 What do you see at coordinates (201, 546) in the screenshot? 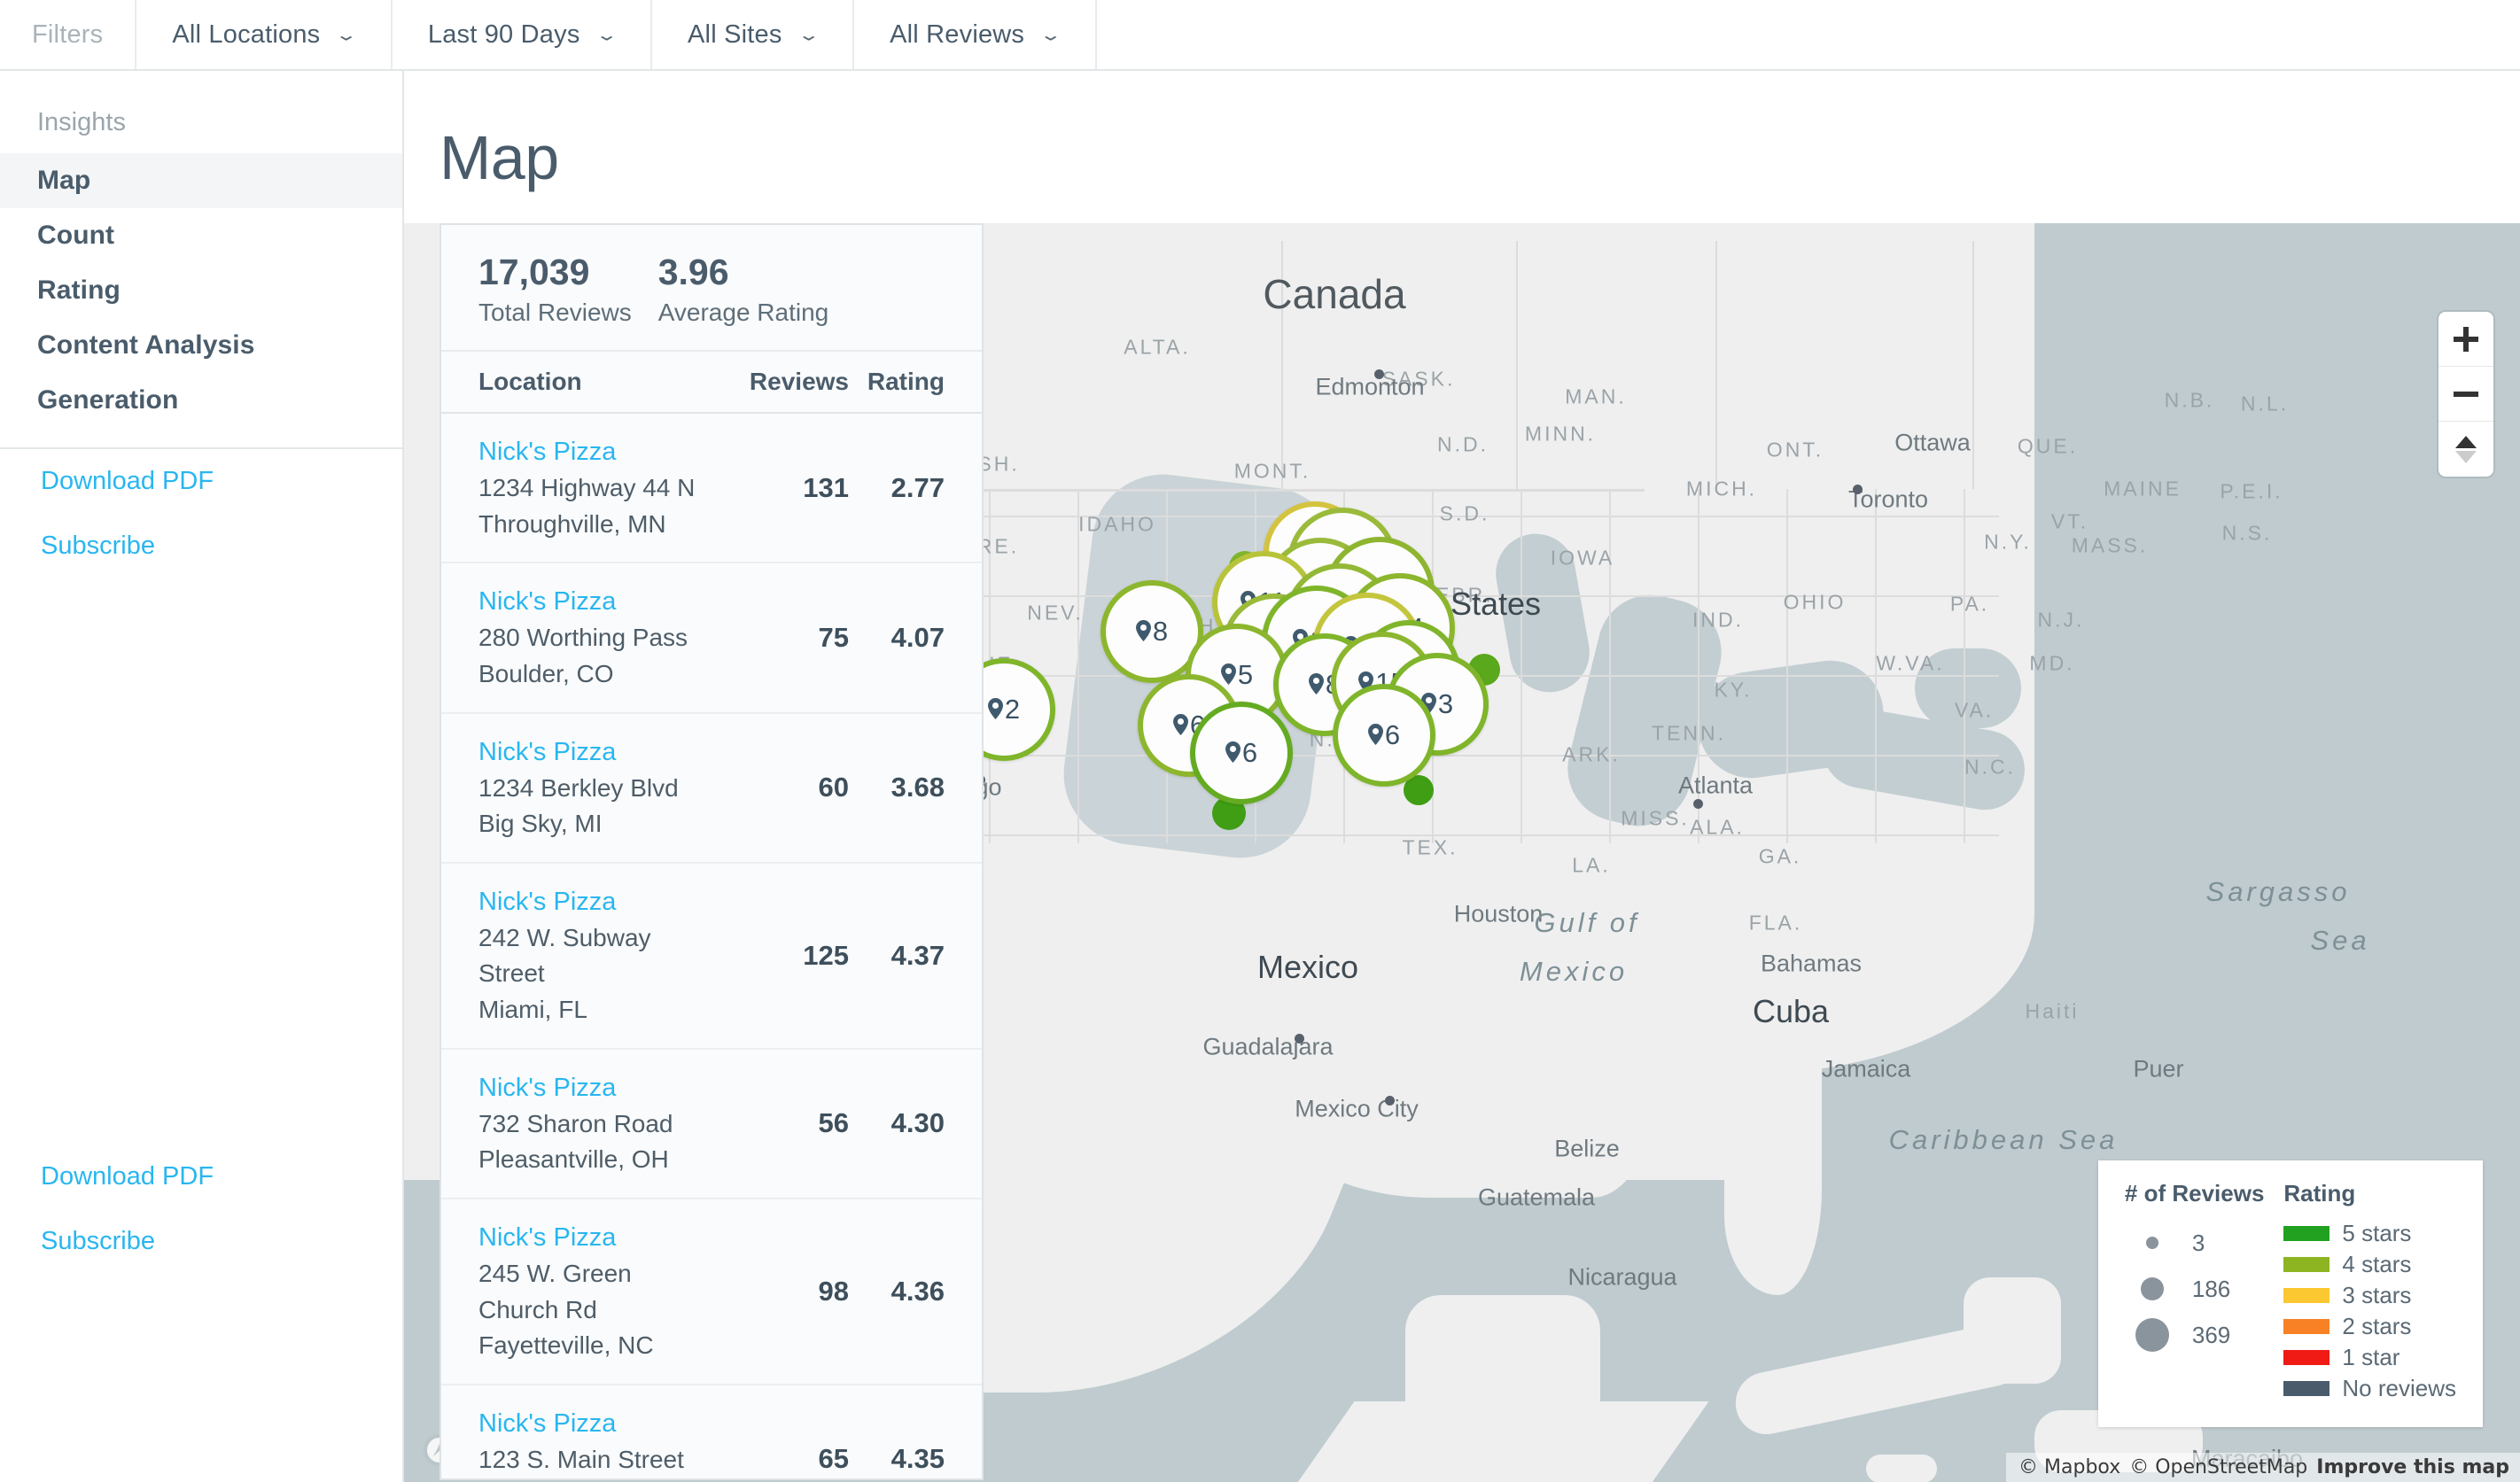
I see `subscribe-link-top: Subscribe` at bounding box center [201, 546].